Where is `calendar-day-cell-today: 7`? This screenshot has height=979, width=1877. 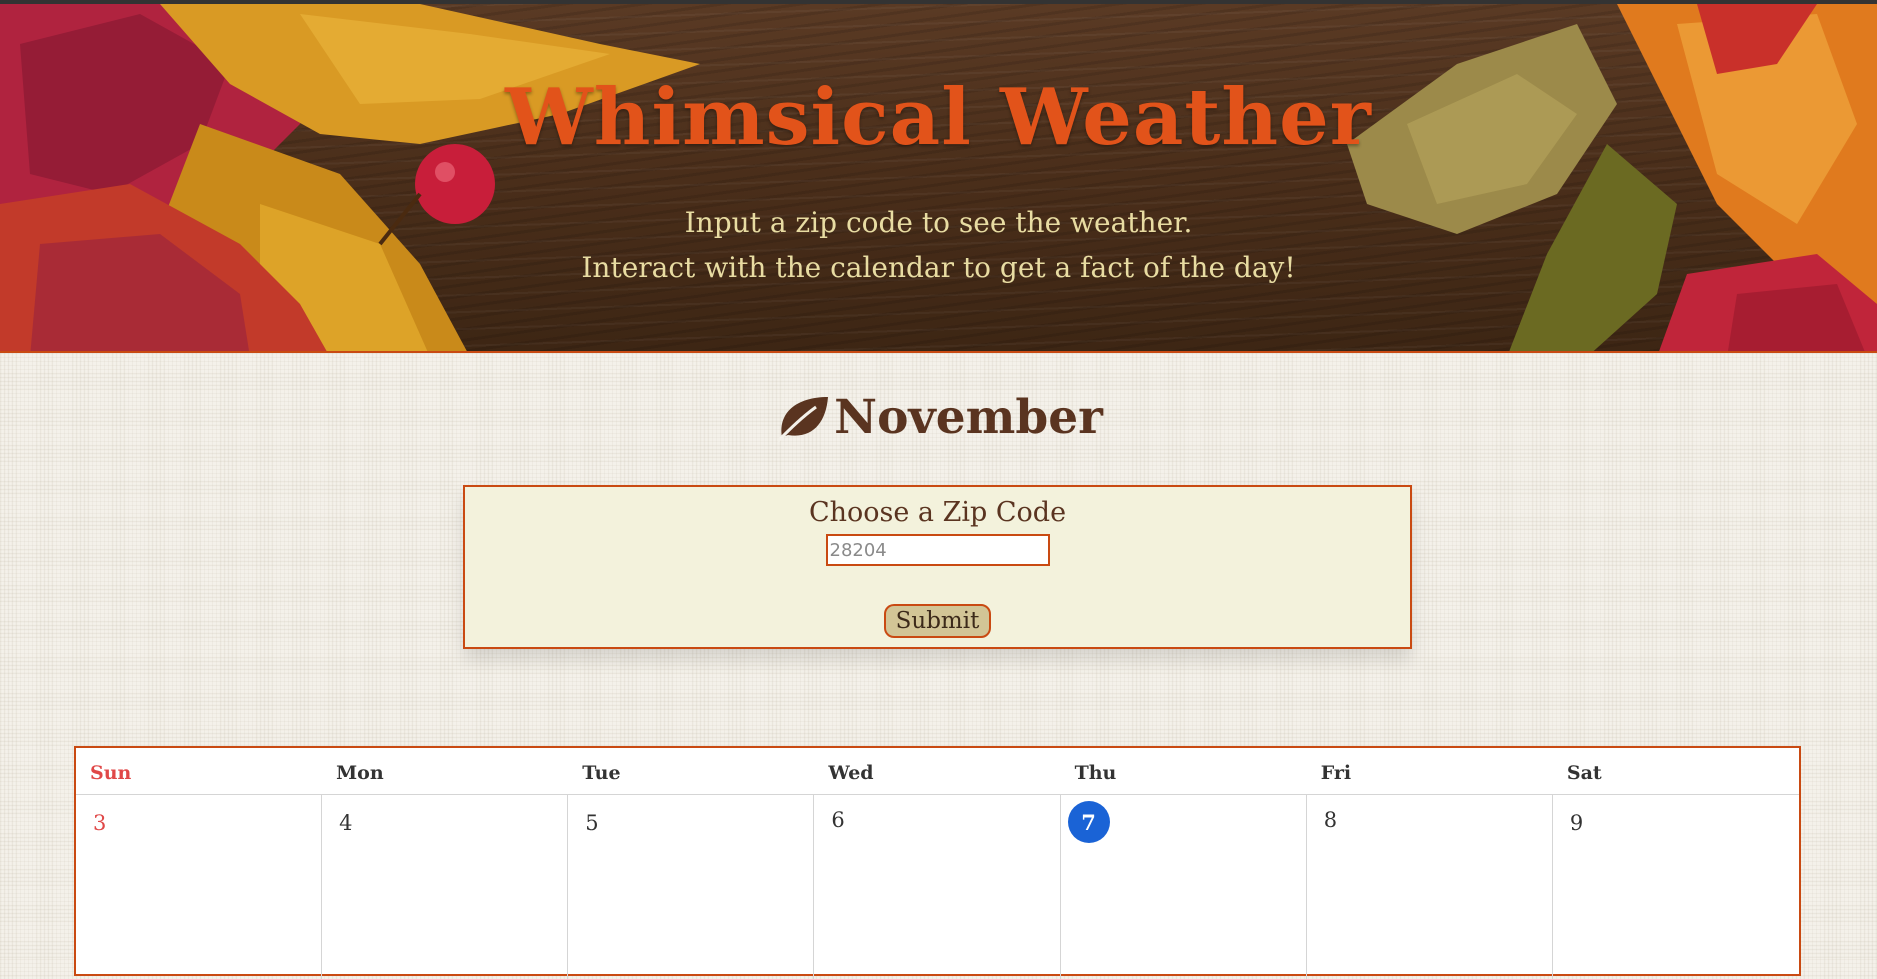 calendar-day-cell-today: 7 is located at coordinates (1184, 887).